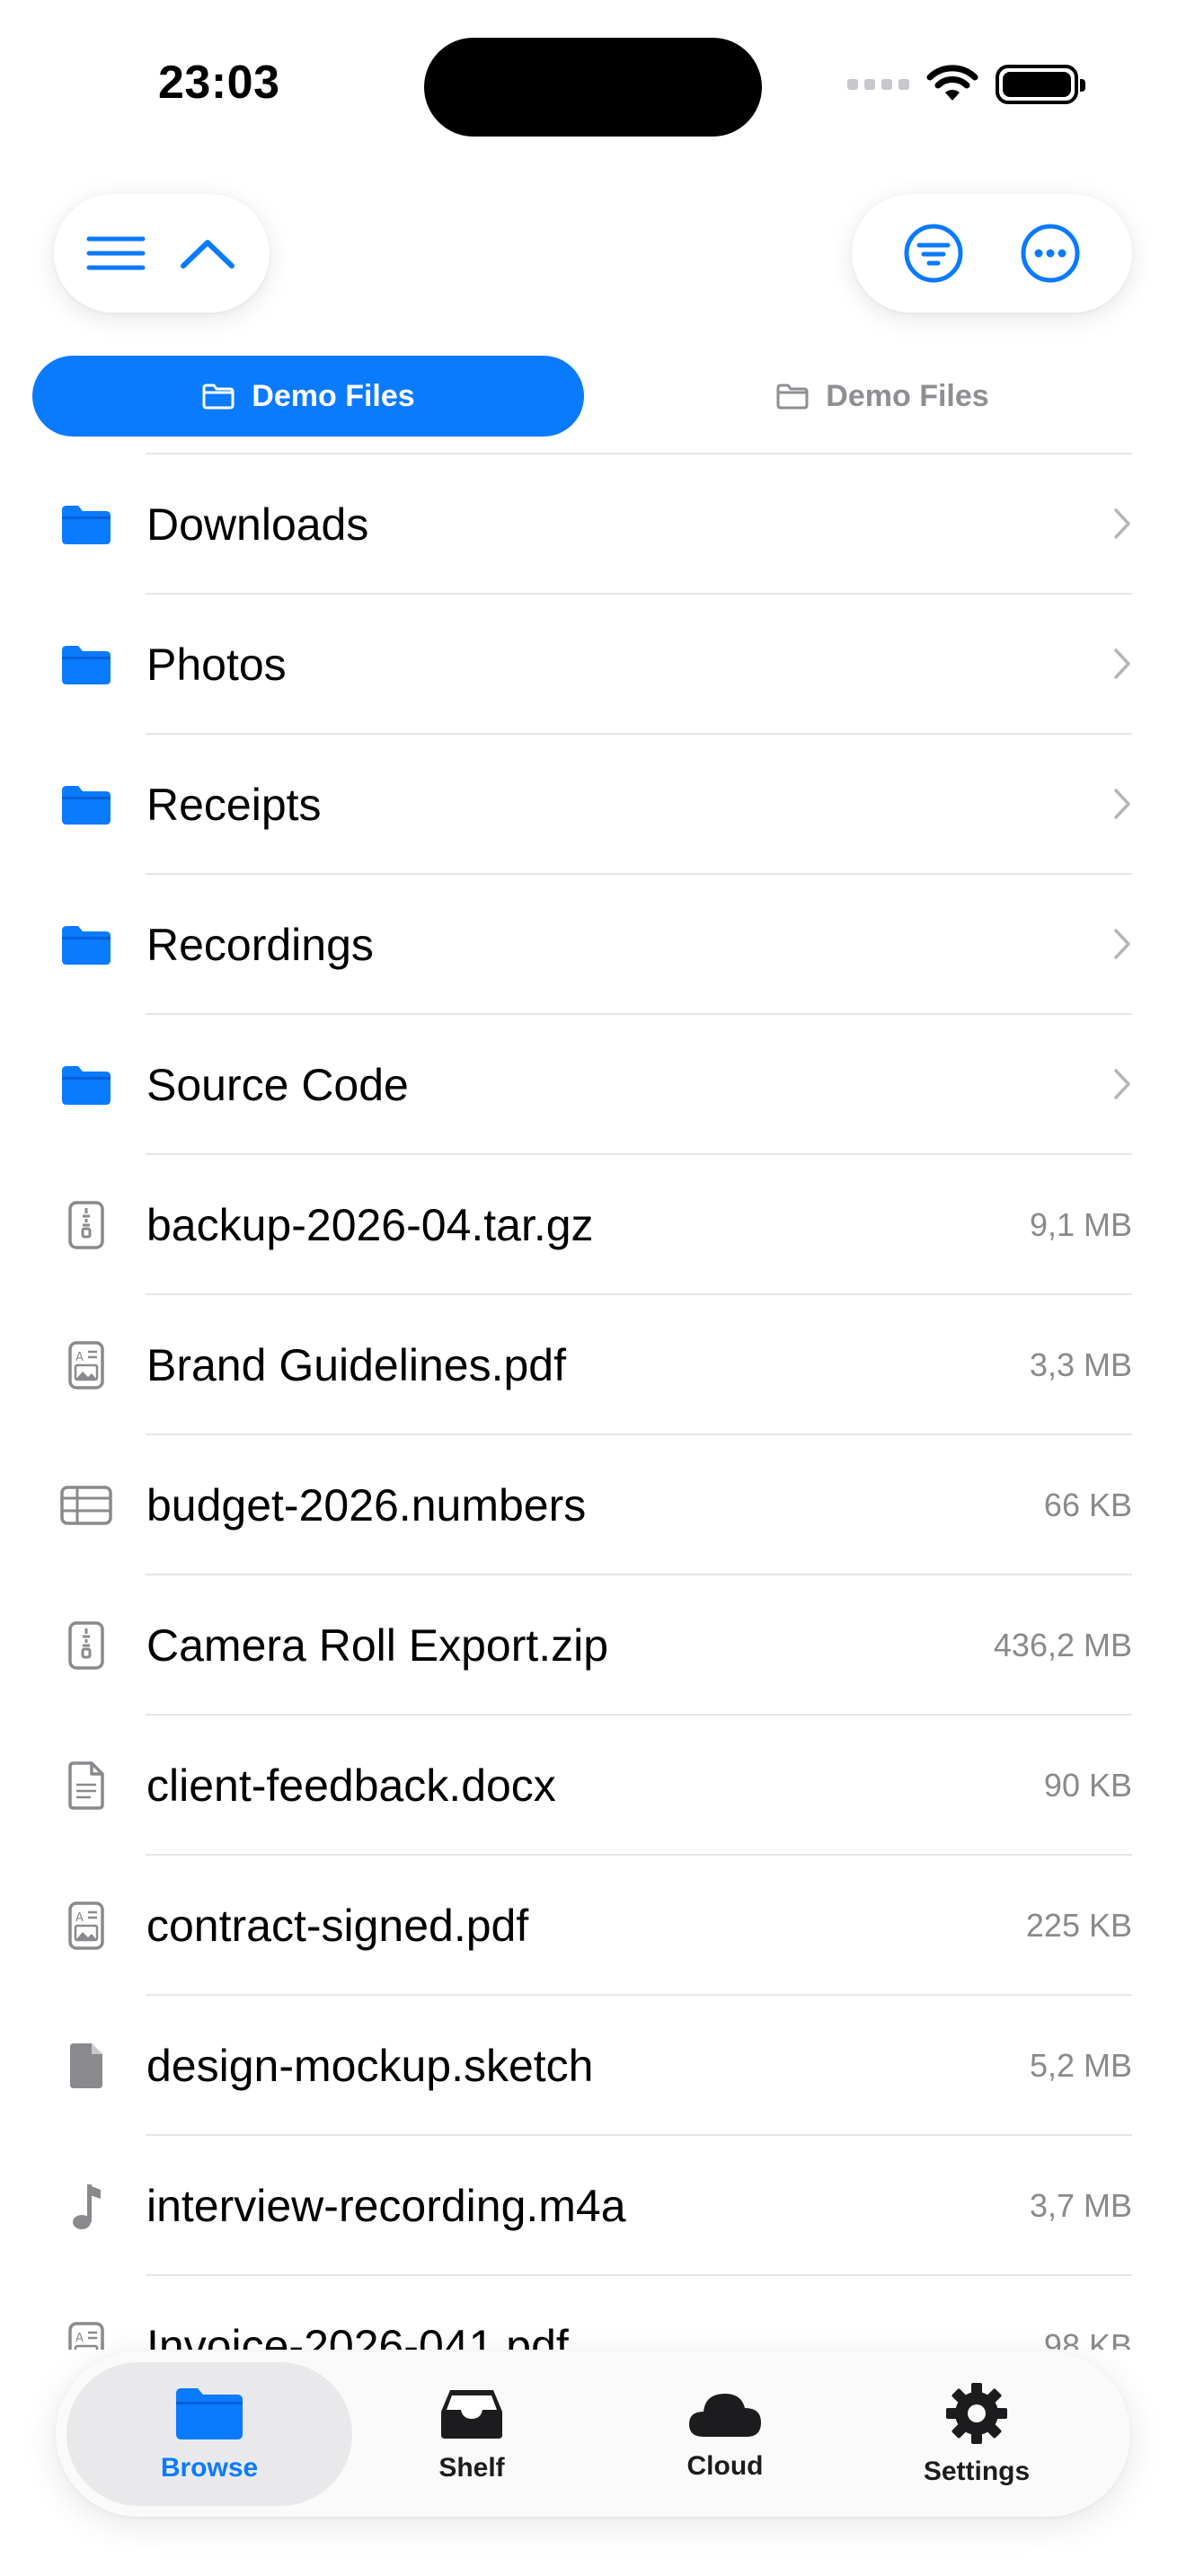 This screenshot has height=2576, width=1186. I want to click on chevron-up-icon, so click(208, 254).